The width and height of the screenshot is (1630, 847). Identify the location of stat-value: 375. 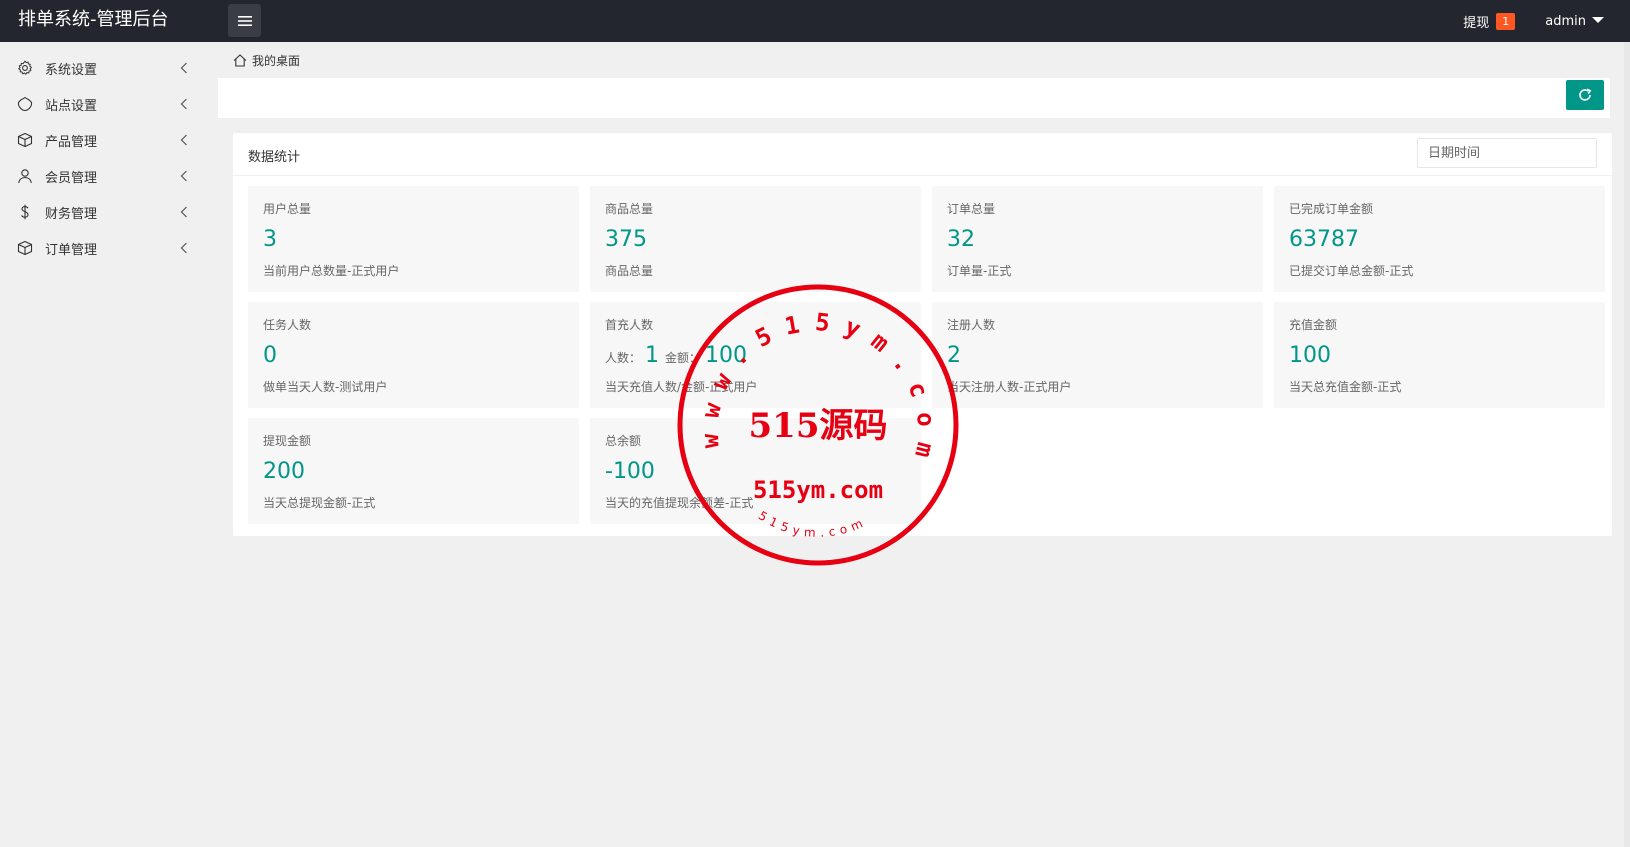
(626, 239).